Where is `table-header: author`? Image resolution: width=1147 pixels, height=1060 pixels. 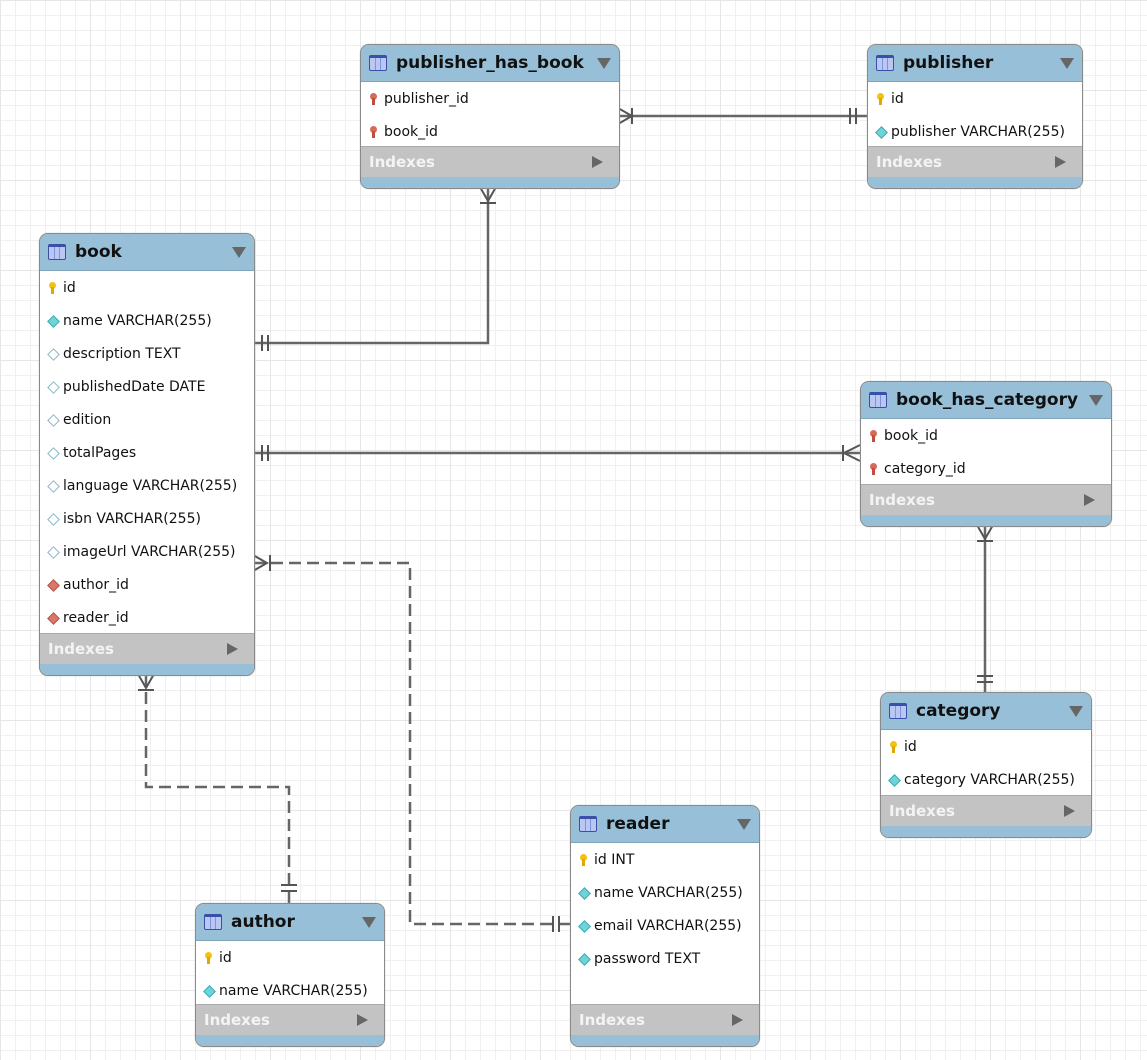 table-header: author is located at coordinates (290, 922).